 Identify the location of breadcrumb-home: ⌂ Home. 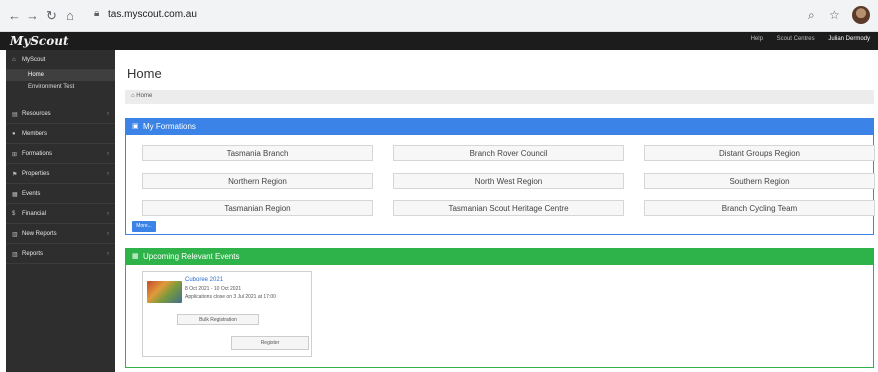
(141, 96).